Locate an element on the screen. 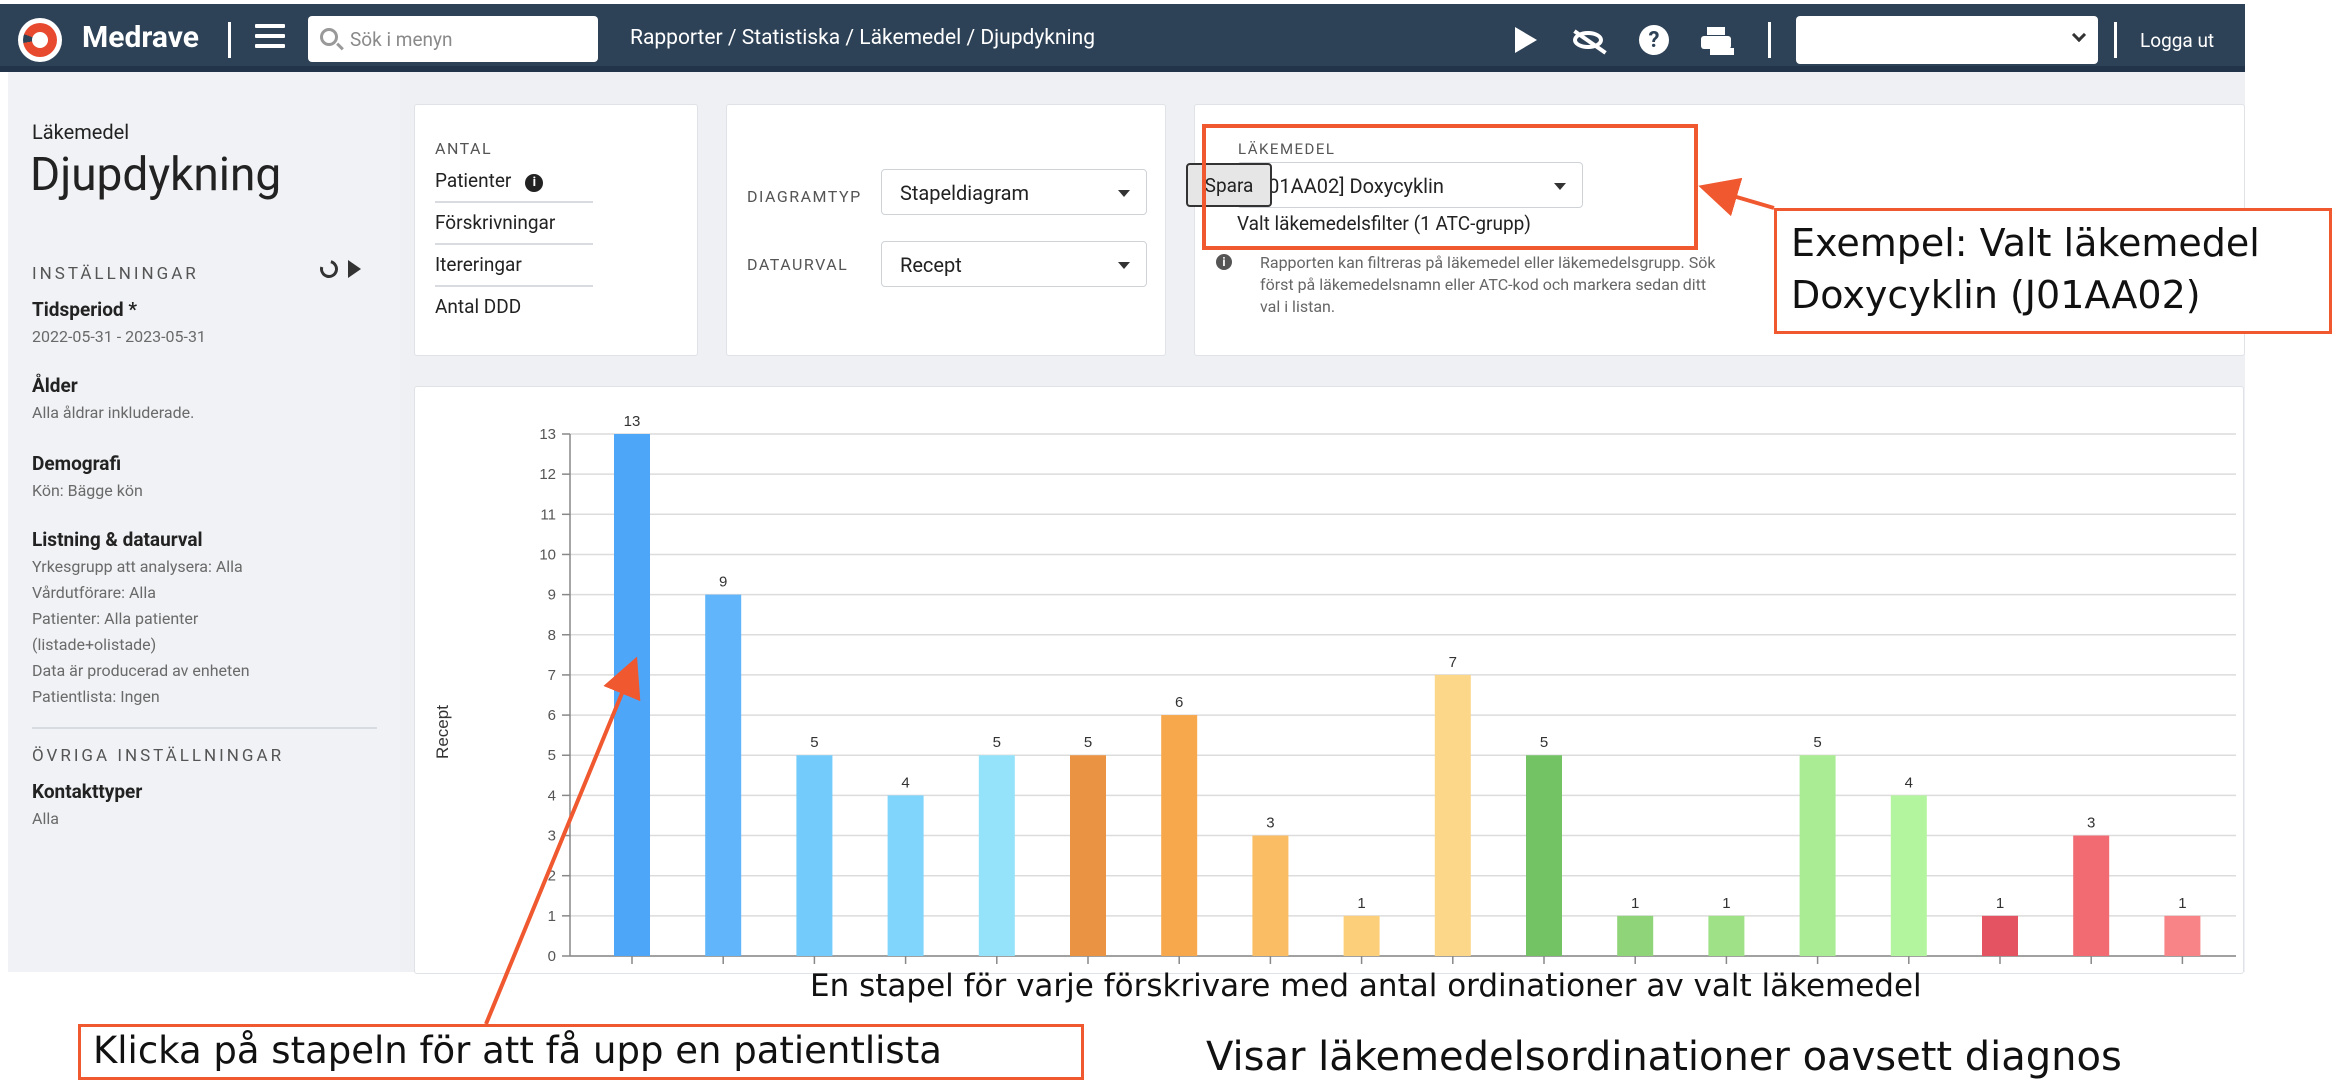  y-tick-label: 3 is located at coordinates (552, 836).